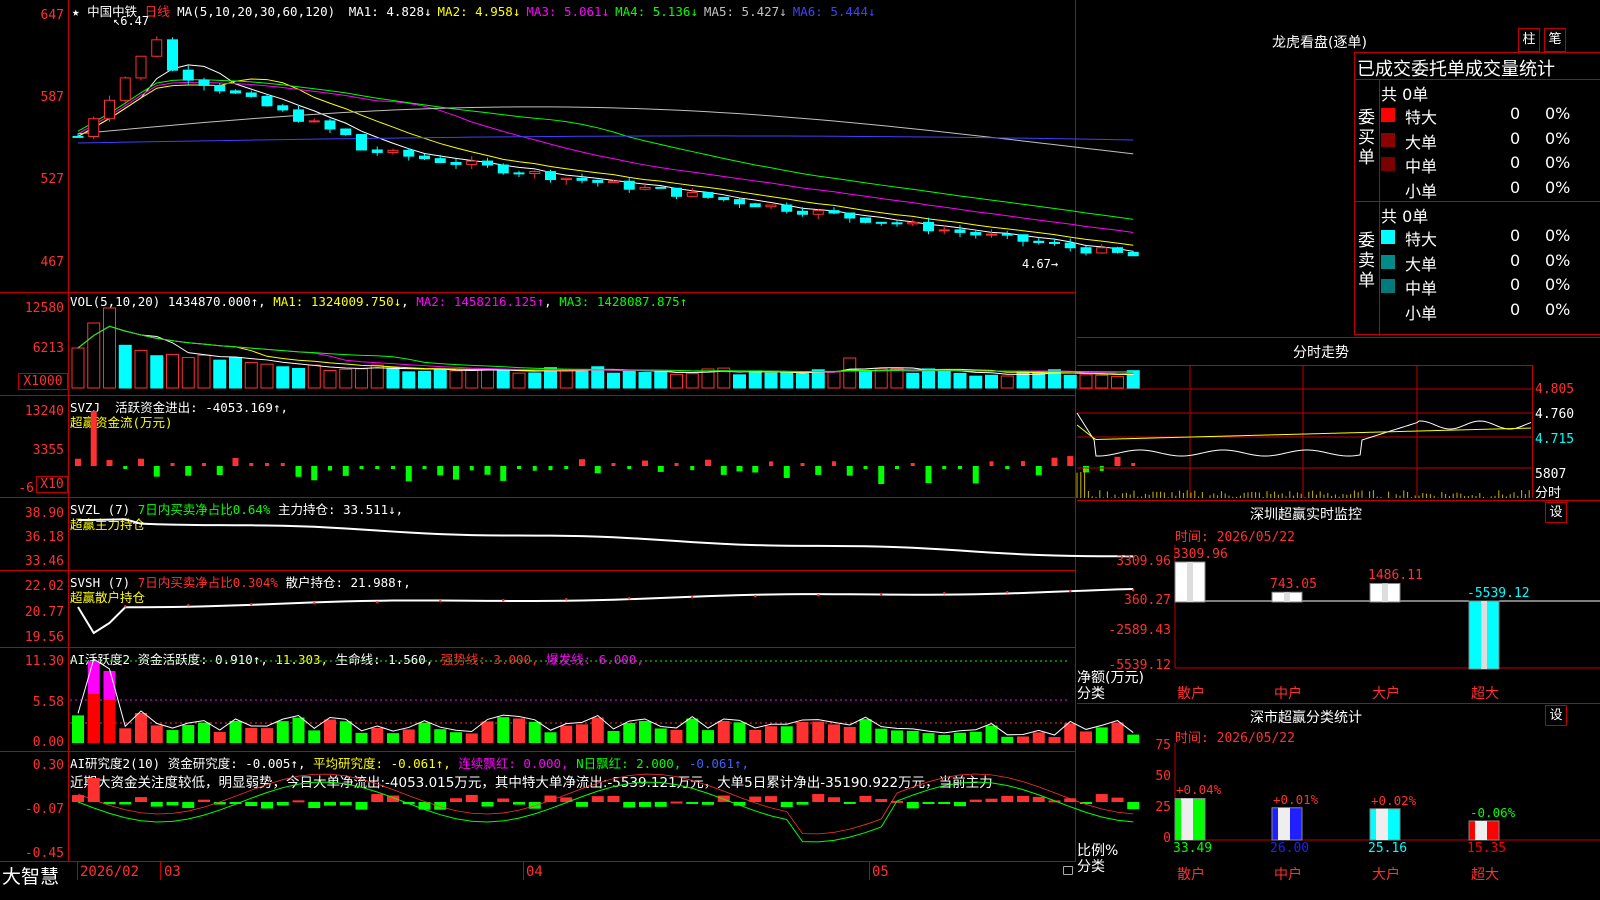 Image resolution: width=1600 pixels, height=900 pixels. What do you see at coordinates (1548, 493) in the screenshot?
I see `intraday-vol-label: 分时` at bounding box center [1548, 493].